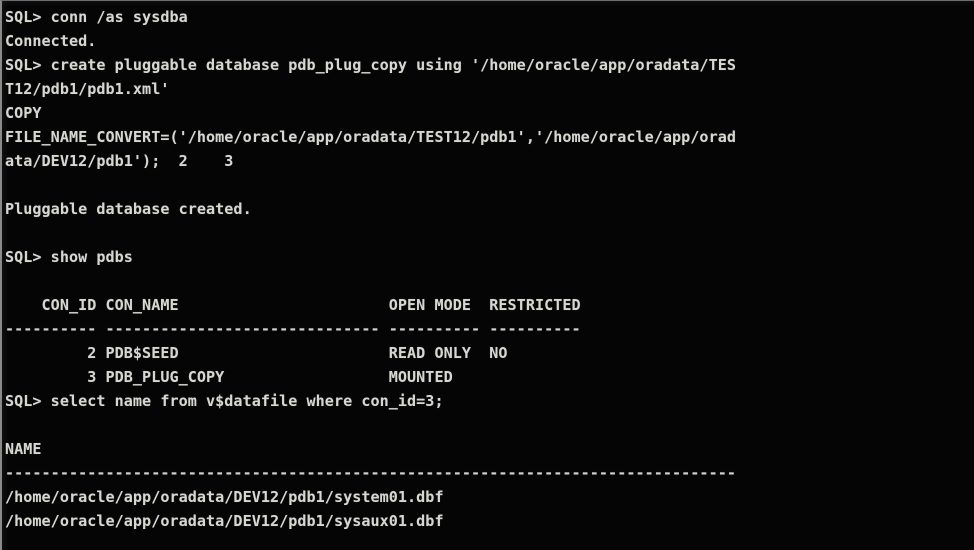 This screenshot has height=550, width=974. What do you see at coordinates (293, 305) in the screenshot?
I see `terminal-line-header: CON_ID CON_NAME OPEN MODE RESTRICTED` at bounding box center [293, 305].